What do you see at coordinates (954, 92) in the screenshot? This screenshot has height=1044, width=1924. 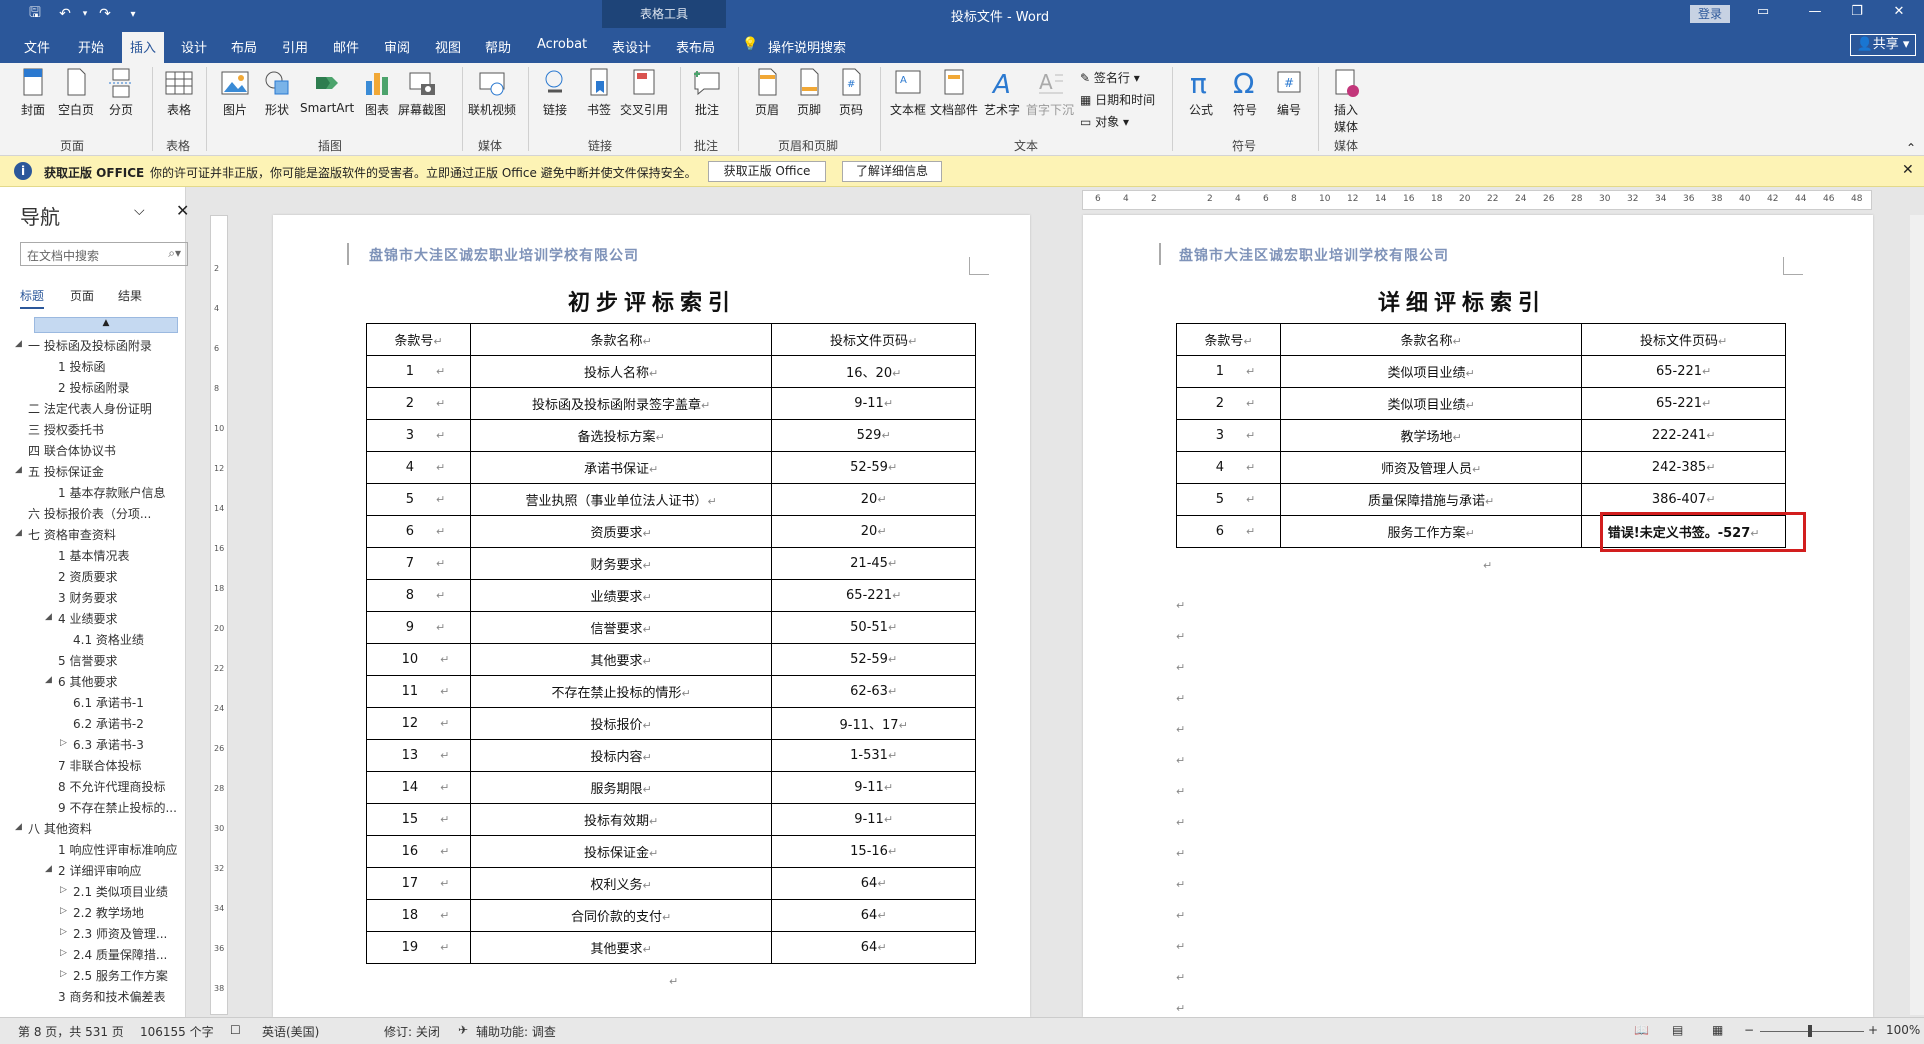 I see `quick-parts-button: 文档部件` at bounding box center [954, 92].